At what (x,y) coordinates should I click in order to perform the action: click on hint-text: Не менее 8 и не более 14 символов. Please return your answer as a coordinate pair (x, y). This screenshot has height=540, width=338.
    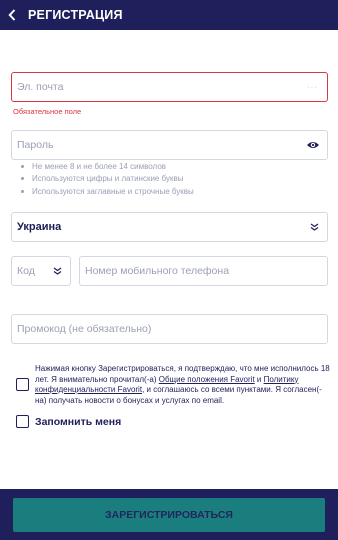
    Looking at the image, I should click on (99, 166).